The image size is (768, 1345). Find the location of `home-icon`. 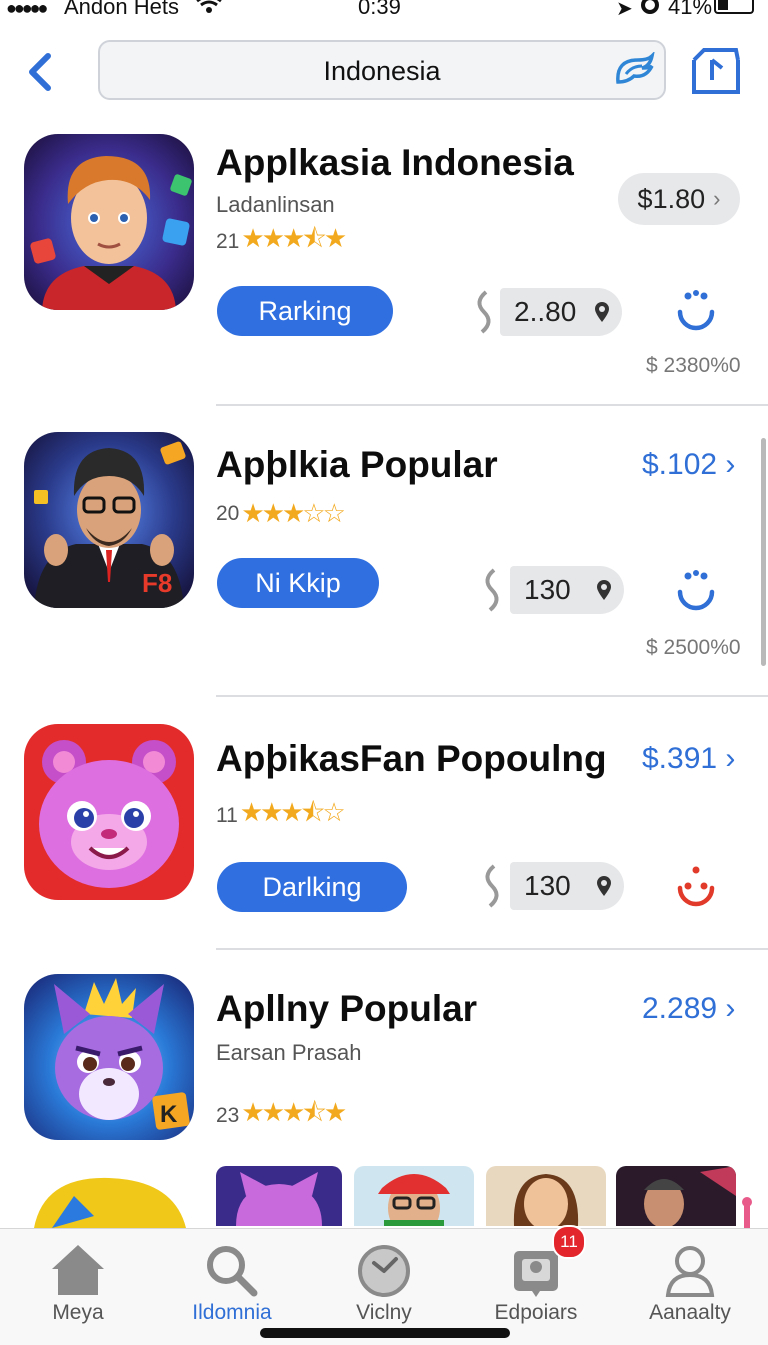

home-icon is located at coordinates (78, 1270).